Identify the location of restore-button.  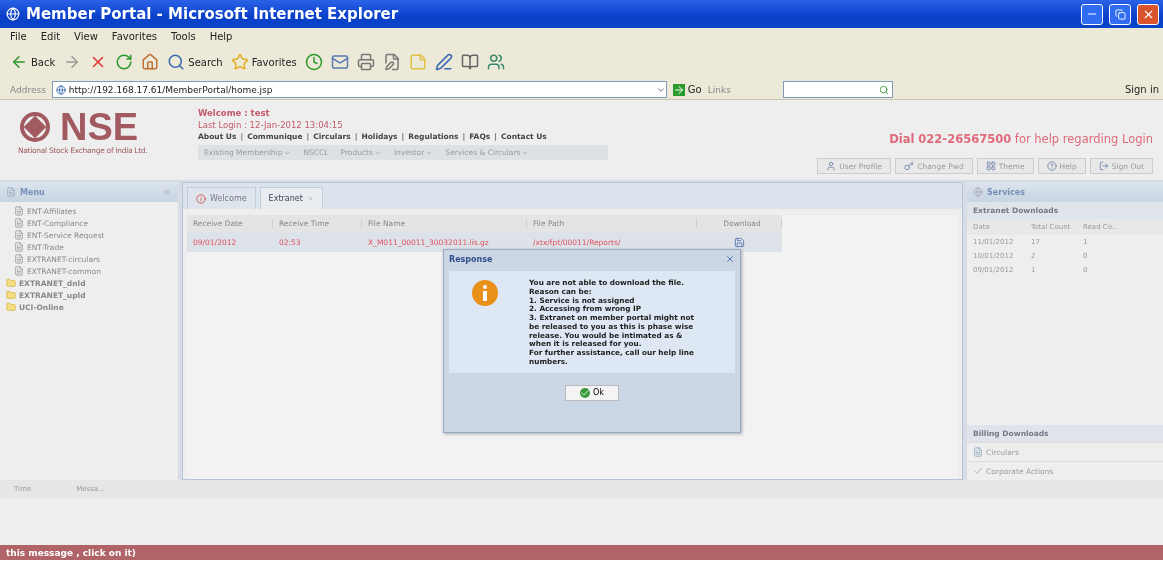
(1120, 14).